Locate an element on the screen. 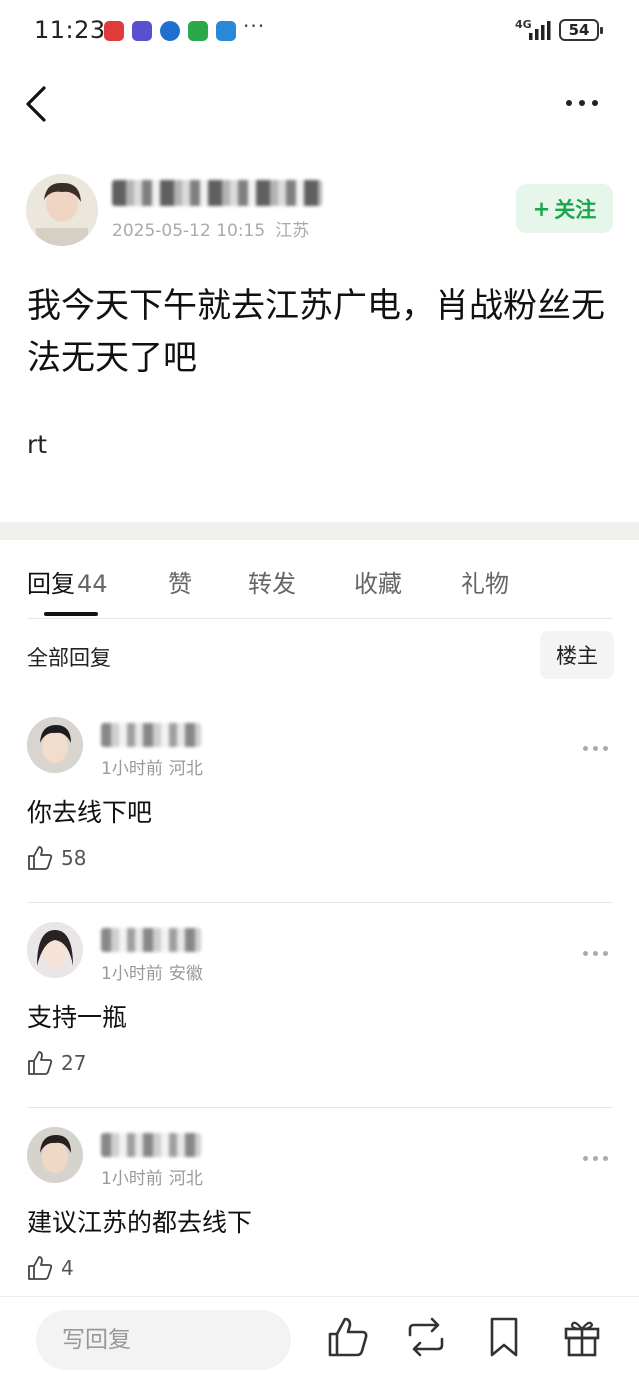 The height and width of the screenshot is (1386, 639). like-count: 58 is located at coordinates (74, 858).